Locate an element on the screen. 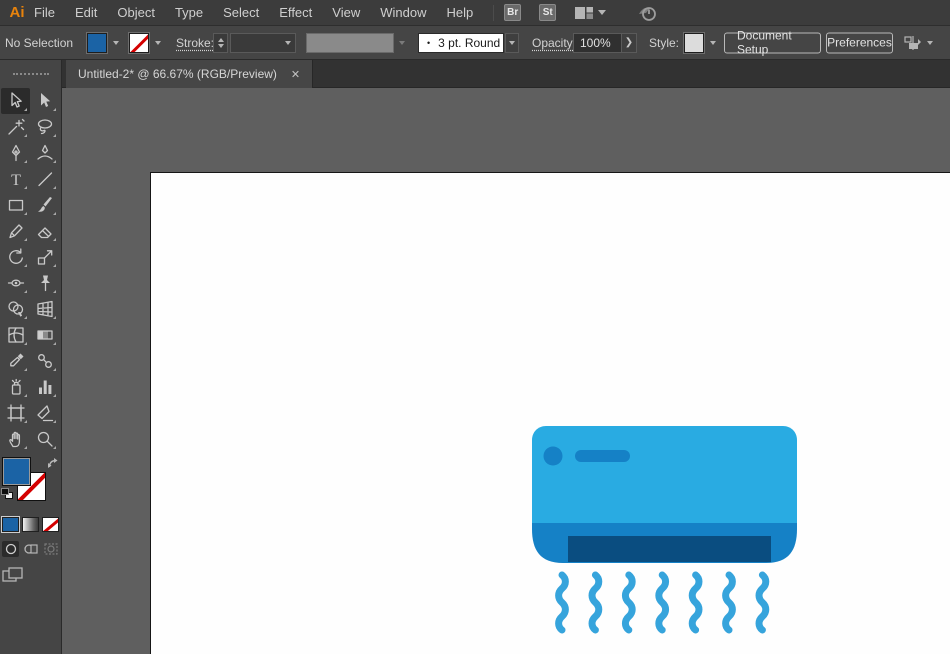 Image resolution: width=950 pixels, height=654 pixels. ac-body-shape is located at coordinates (664, 474).